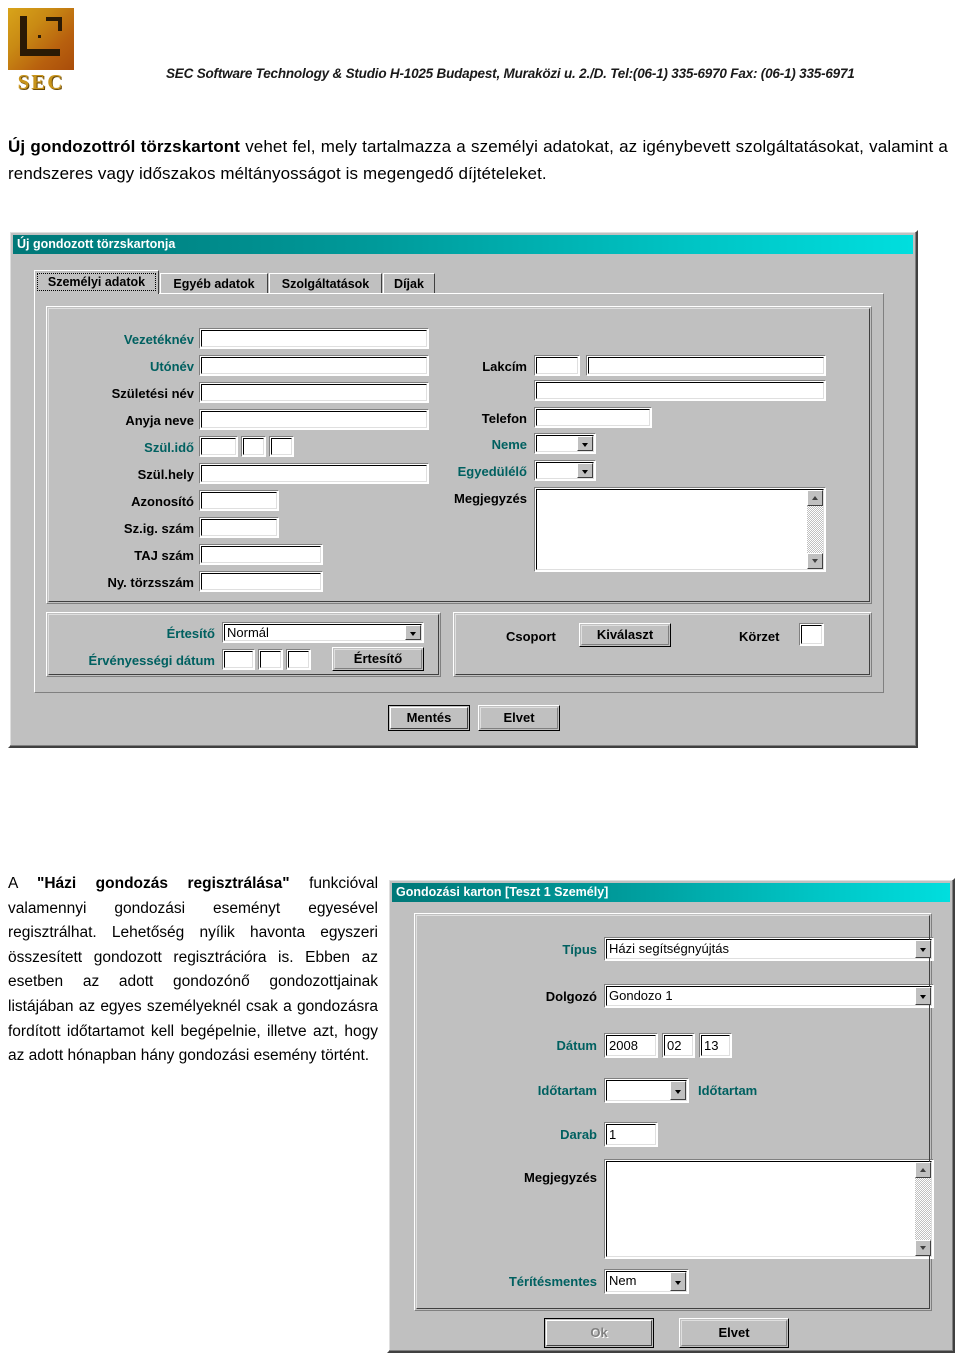 Image resolution: width=960 pixels, height=1358 pixels. What do you see at coordinates (509, 444) in the screenshot?
I see `label-neme: Neme` at bounding box center [509, 444].